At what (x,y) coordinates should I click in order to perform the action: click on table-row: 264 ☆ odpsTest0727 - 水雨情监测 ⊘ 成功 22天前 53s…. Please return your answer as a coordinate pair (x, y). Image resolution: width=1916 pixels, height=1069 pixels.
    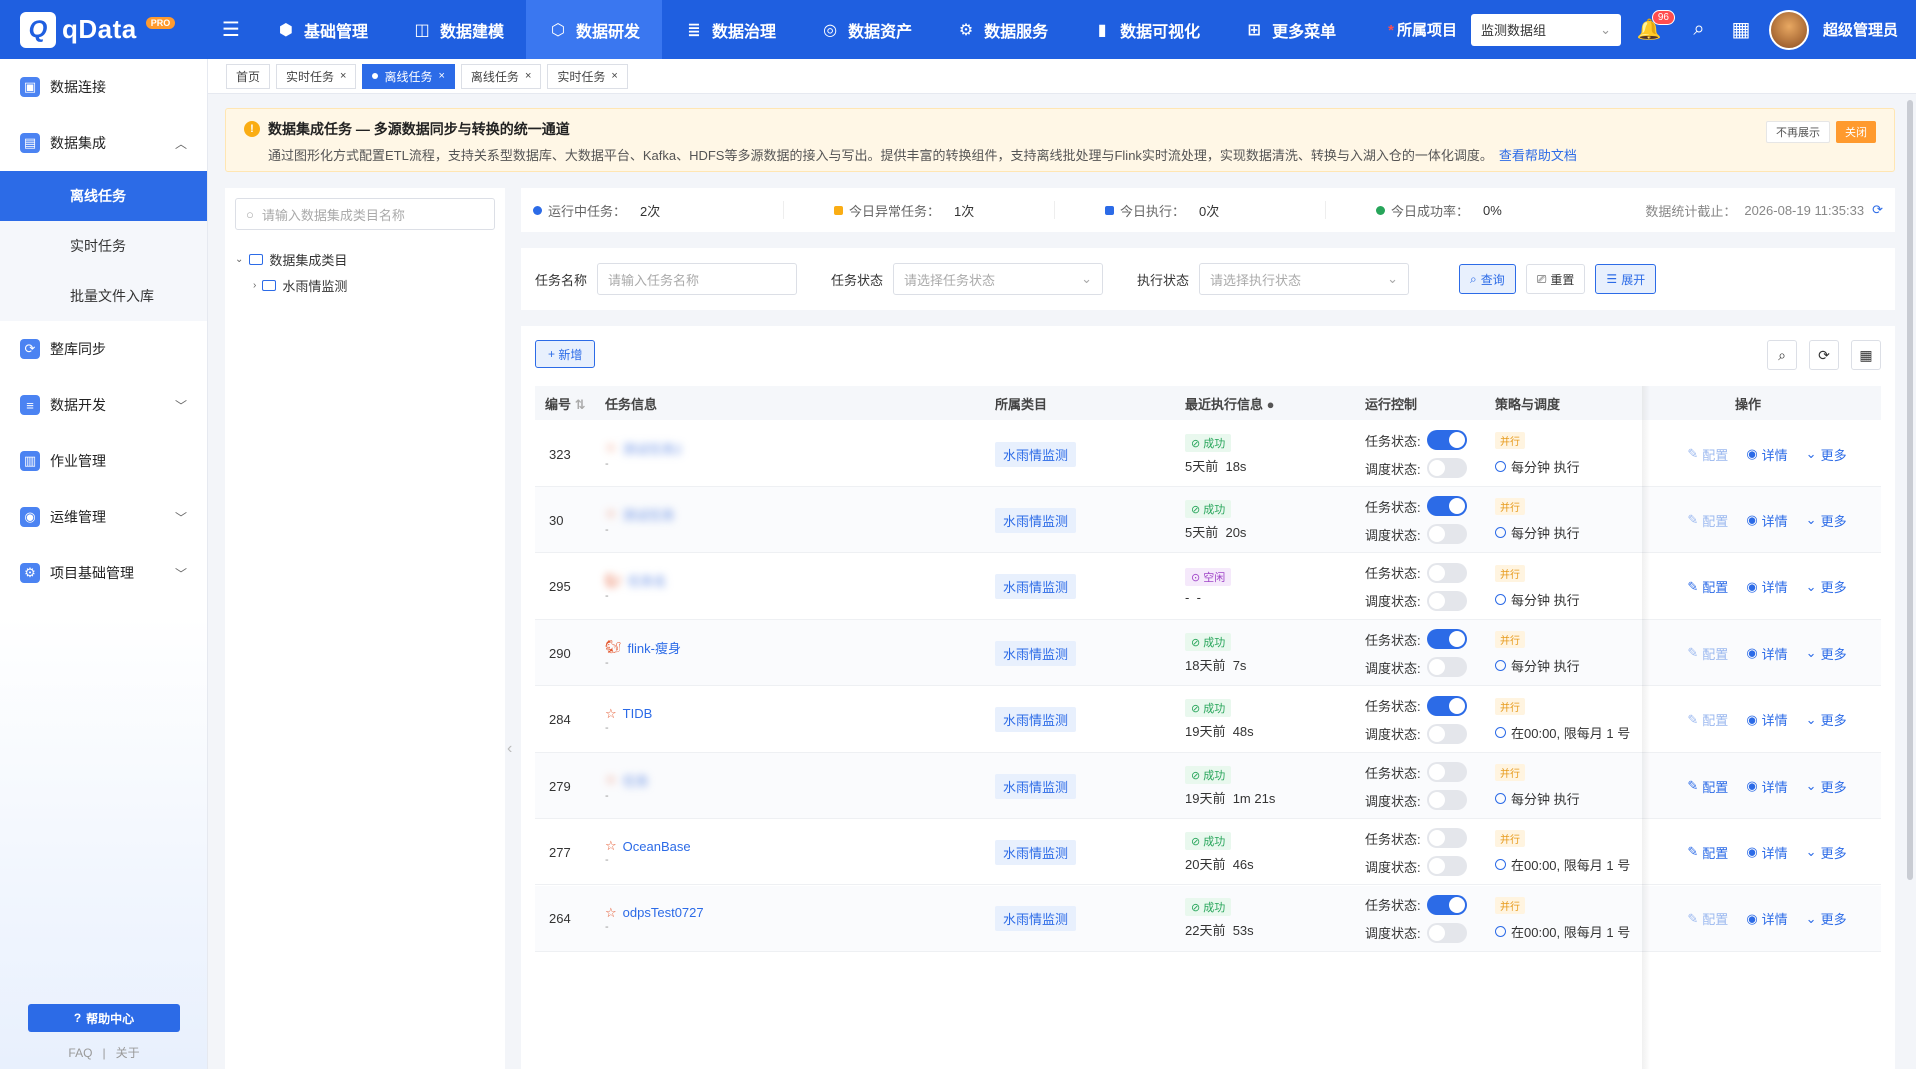
    Looking at the image, I should click on (1208, 918).